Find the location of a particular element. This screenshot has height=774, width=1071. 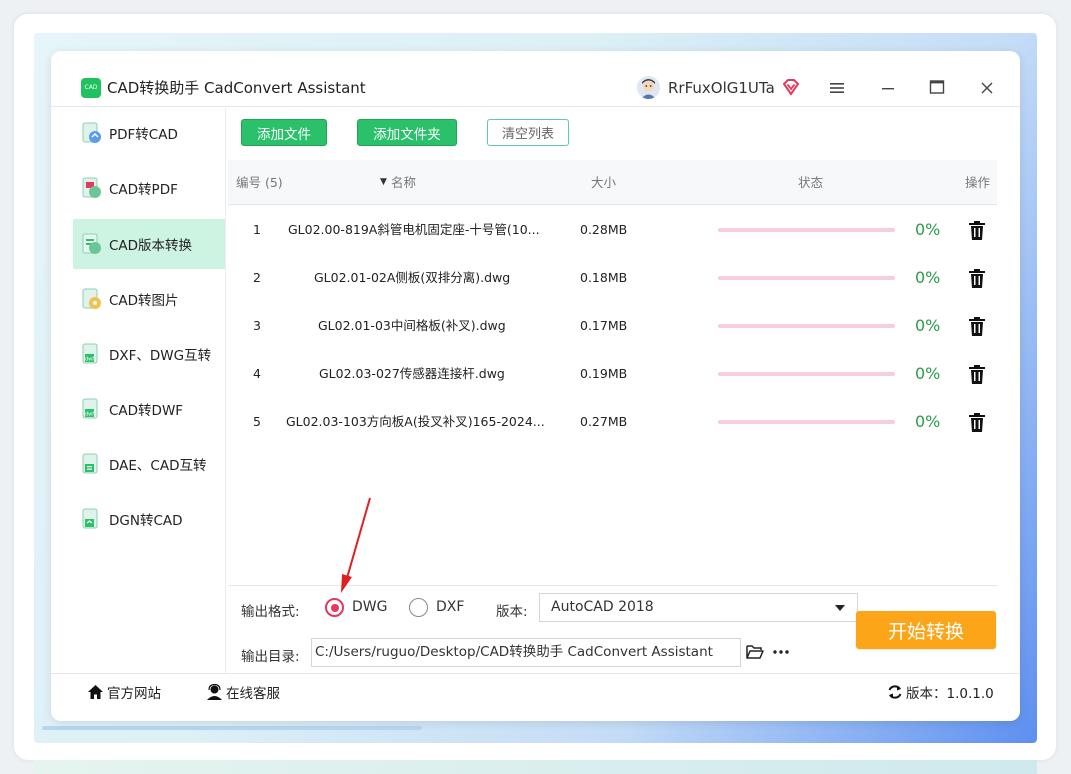

row-index: 1 is located at coordinates (257, 229).